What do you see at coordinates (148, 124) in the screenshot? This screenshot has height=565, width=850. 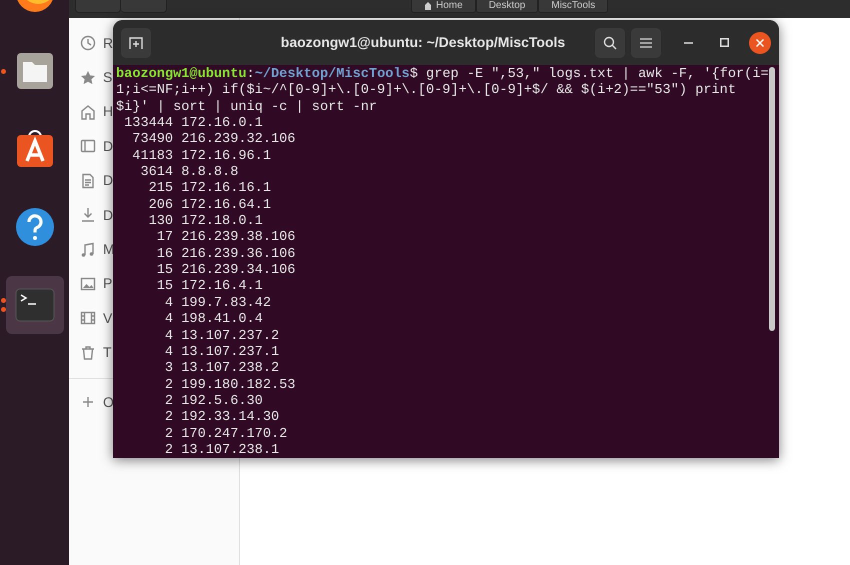 I see `count-text: 133444` at bounding box center [148, 124].